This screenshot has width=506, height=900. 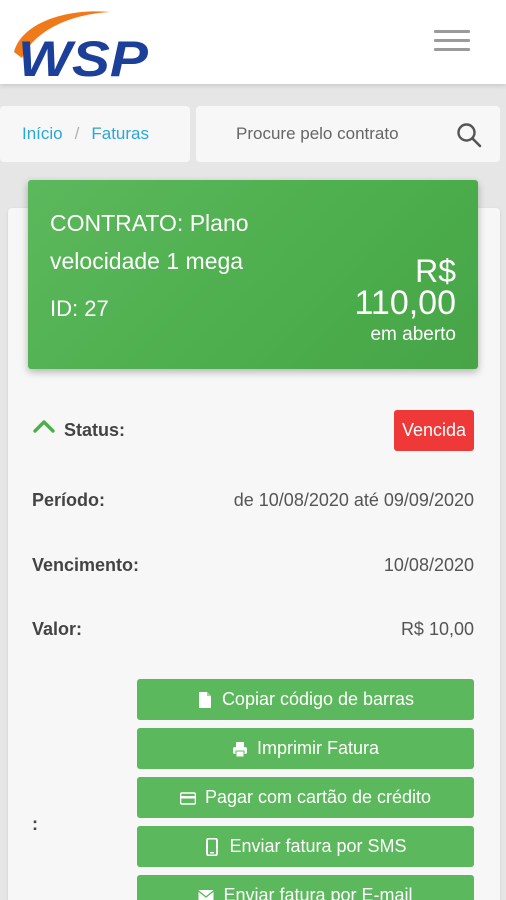 I want to click on pay-credit-card-label: Pagar com cartão de crédito, so click(x=318, y=797).